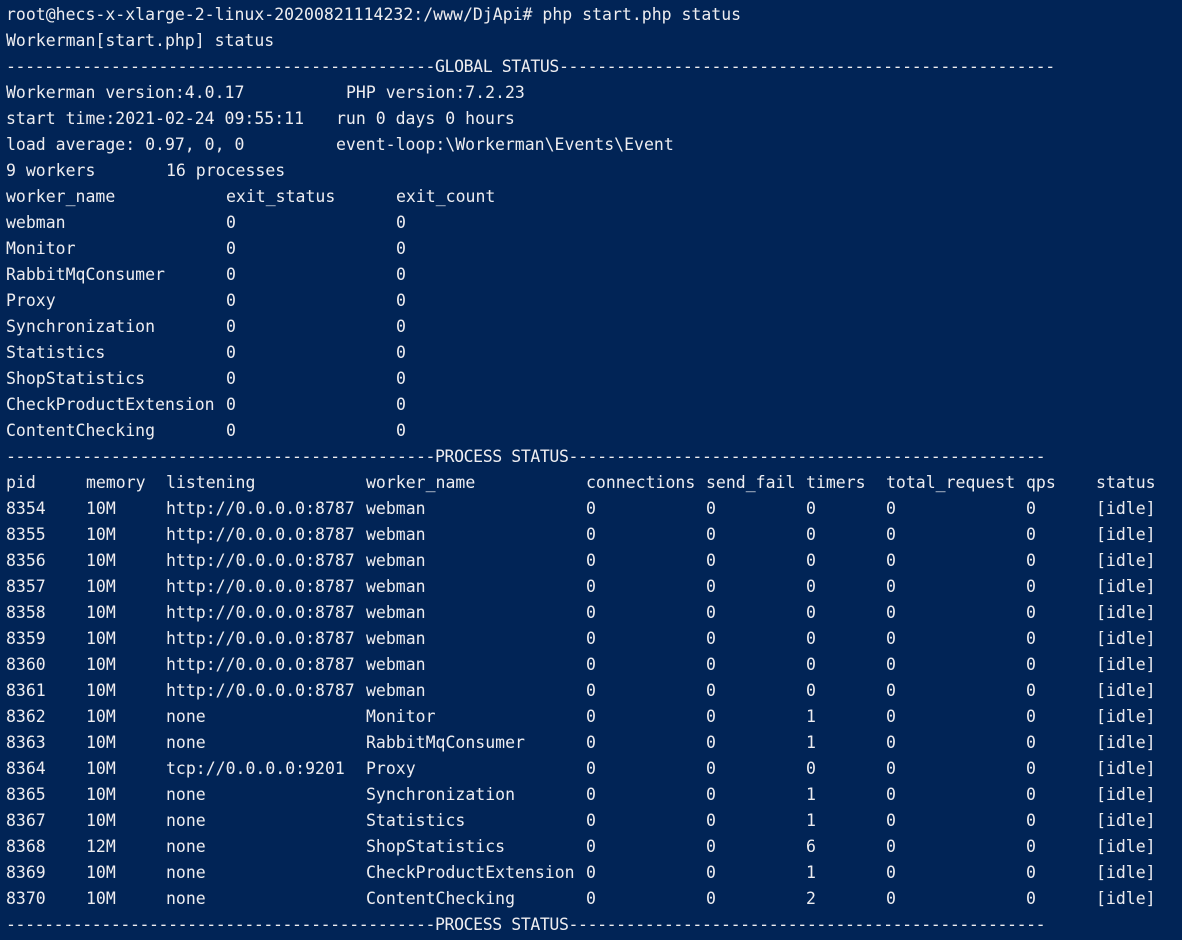 Image resolution: width=1182 pixels, height=940 pixels. I want to click on load-average: load average: 0.97, 0, 0, so click(125, 144).